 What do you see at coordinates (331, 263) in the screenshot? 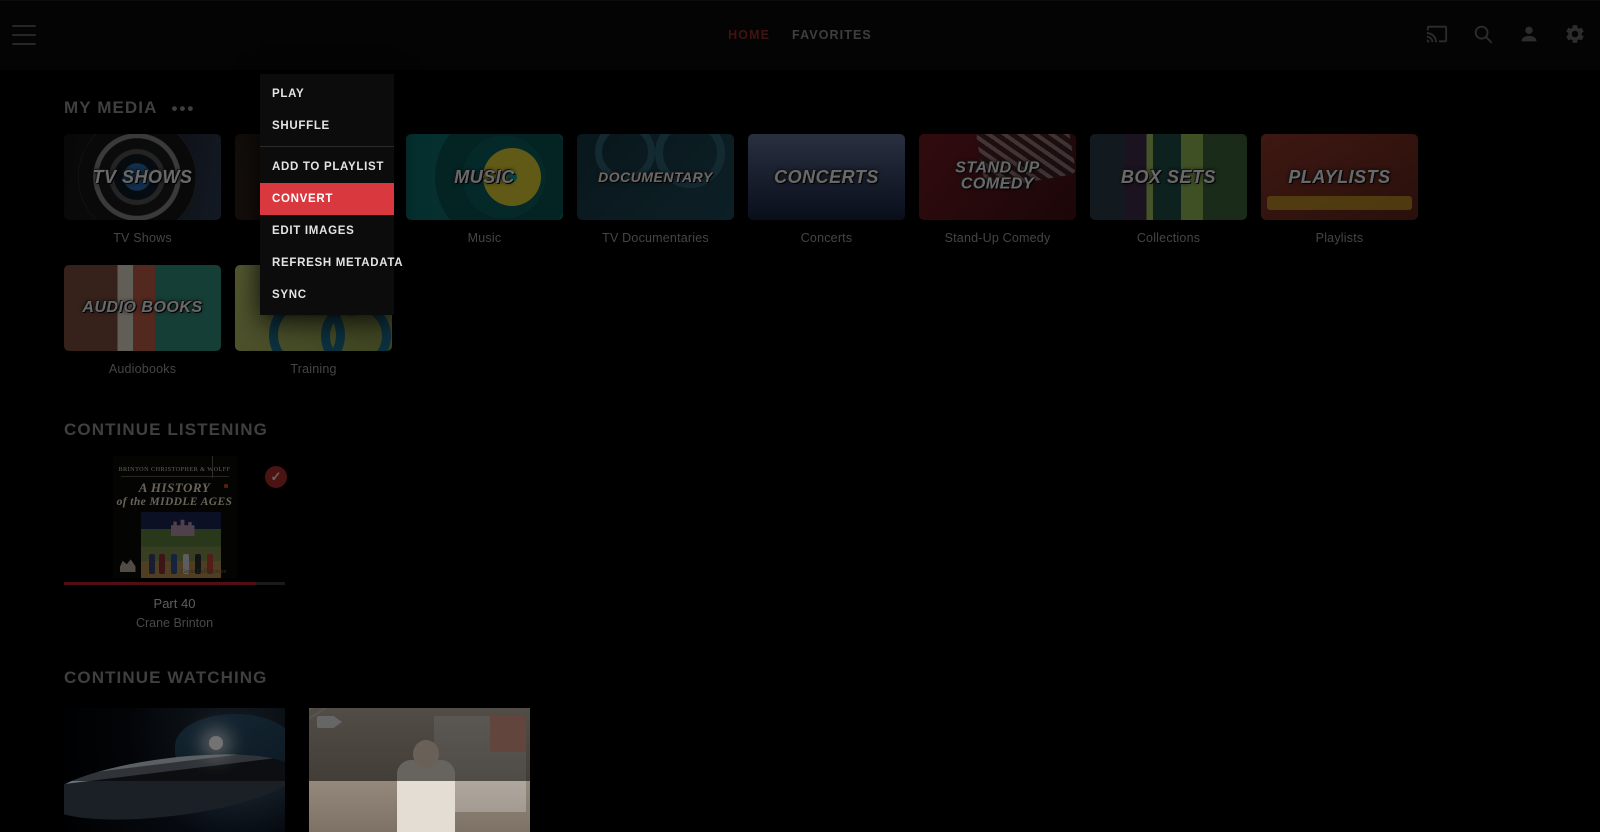
I see `context-menu-item-refresh-metadata: REFRESH METADATA` at bounding box center [331, 263].